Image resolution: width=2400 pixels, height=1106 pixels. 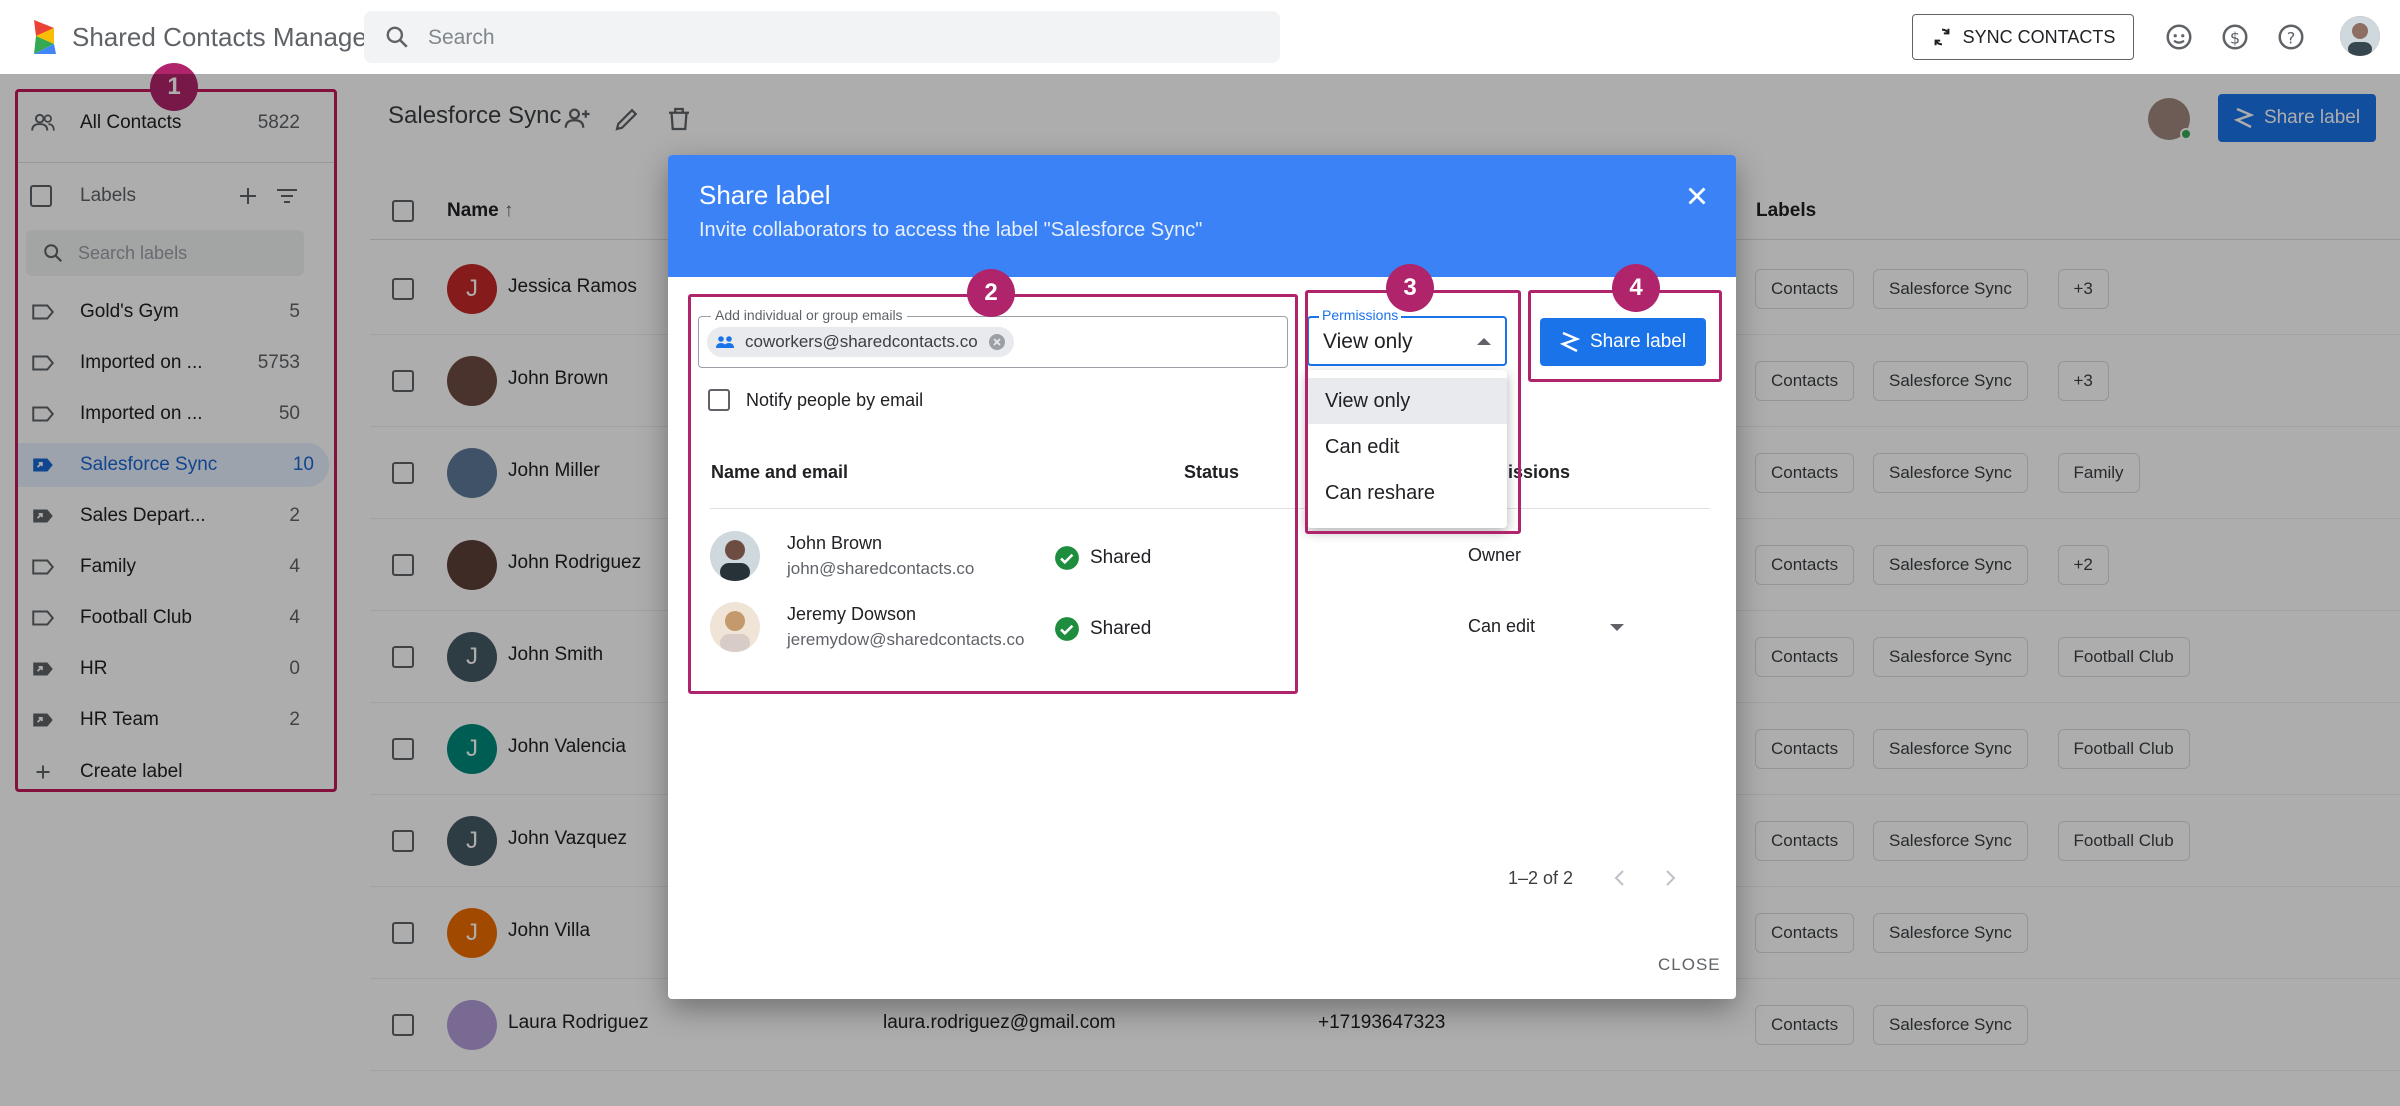 I want to click on close-button: CLOSE, so click(x=1689, y=965).